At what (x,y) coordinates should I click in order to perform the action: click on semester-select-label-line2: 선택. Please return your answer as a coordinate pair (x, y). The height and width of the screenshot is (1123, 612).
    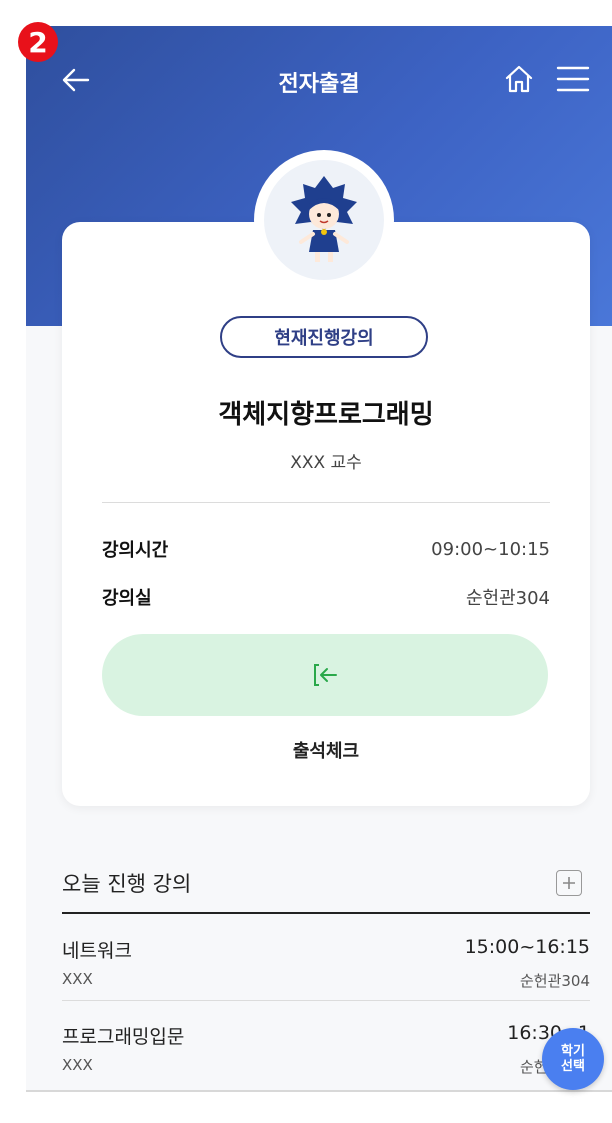
    Looking at the image, I should click on (573, 1066).